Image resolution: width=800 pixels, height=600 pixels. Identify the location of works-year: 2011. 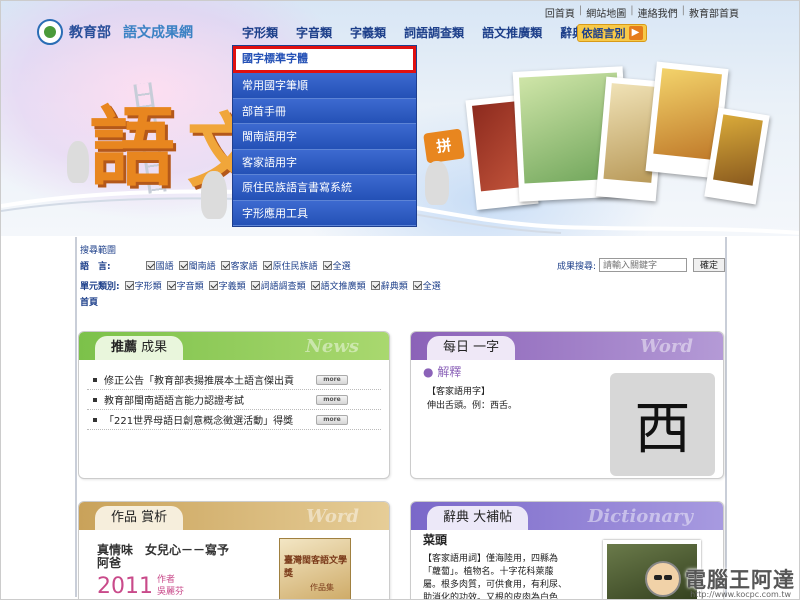
(125, 586).